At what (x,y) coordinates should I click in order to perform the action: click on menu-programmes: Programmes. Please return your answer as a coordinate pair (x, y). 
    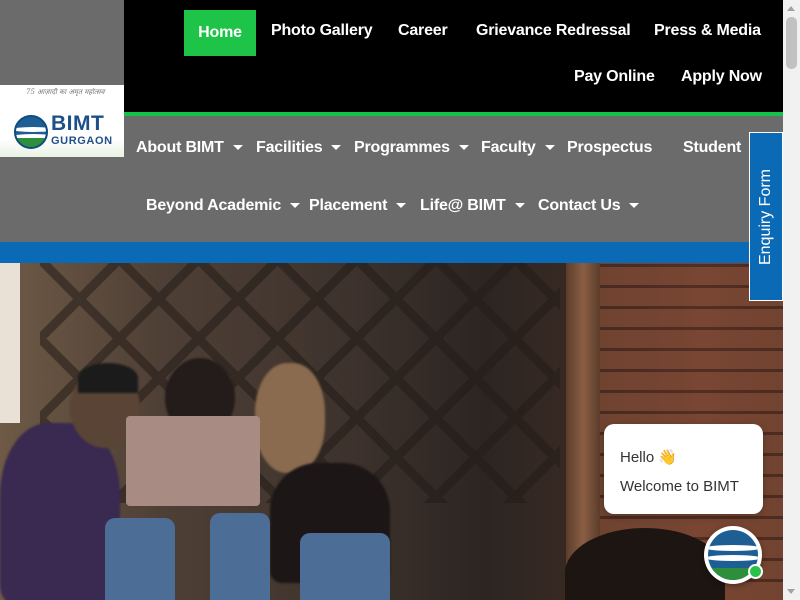
    Looking at the image, I should click on (411, 148).